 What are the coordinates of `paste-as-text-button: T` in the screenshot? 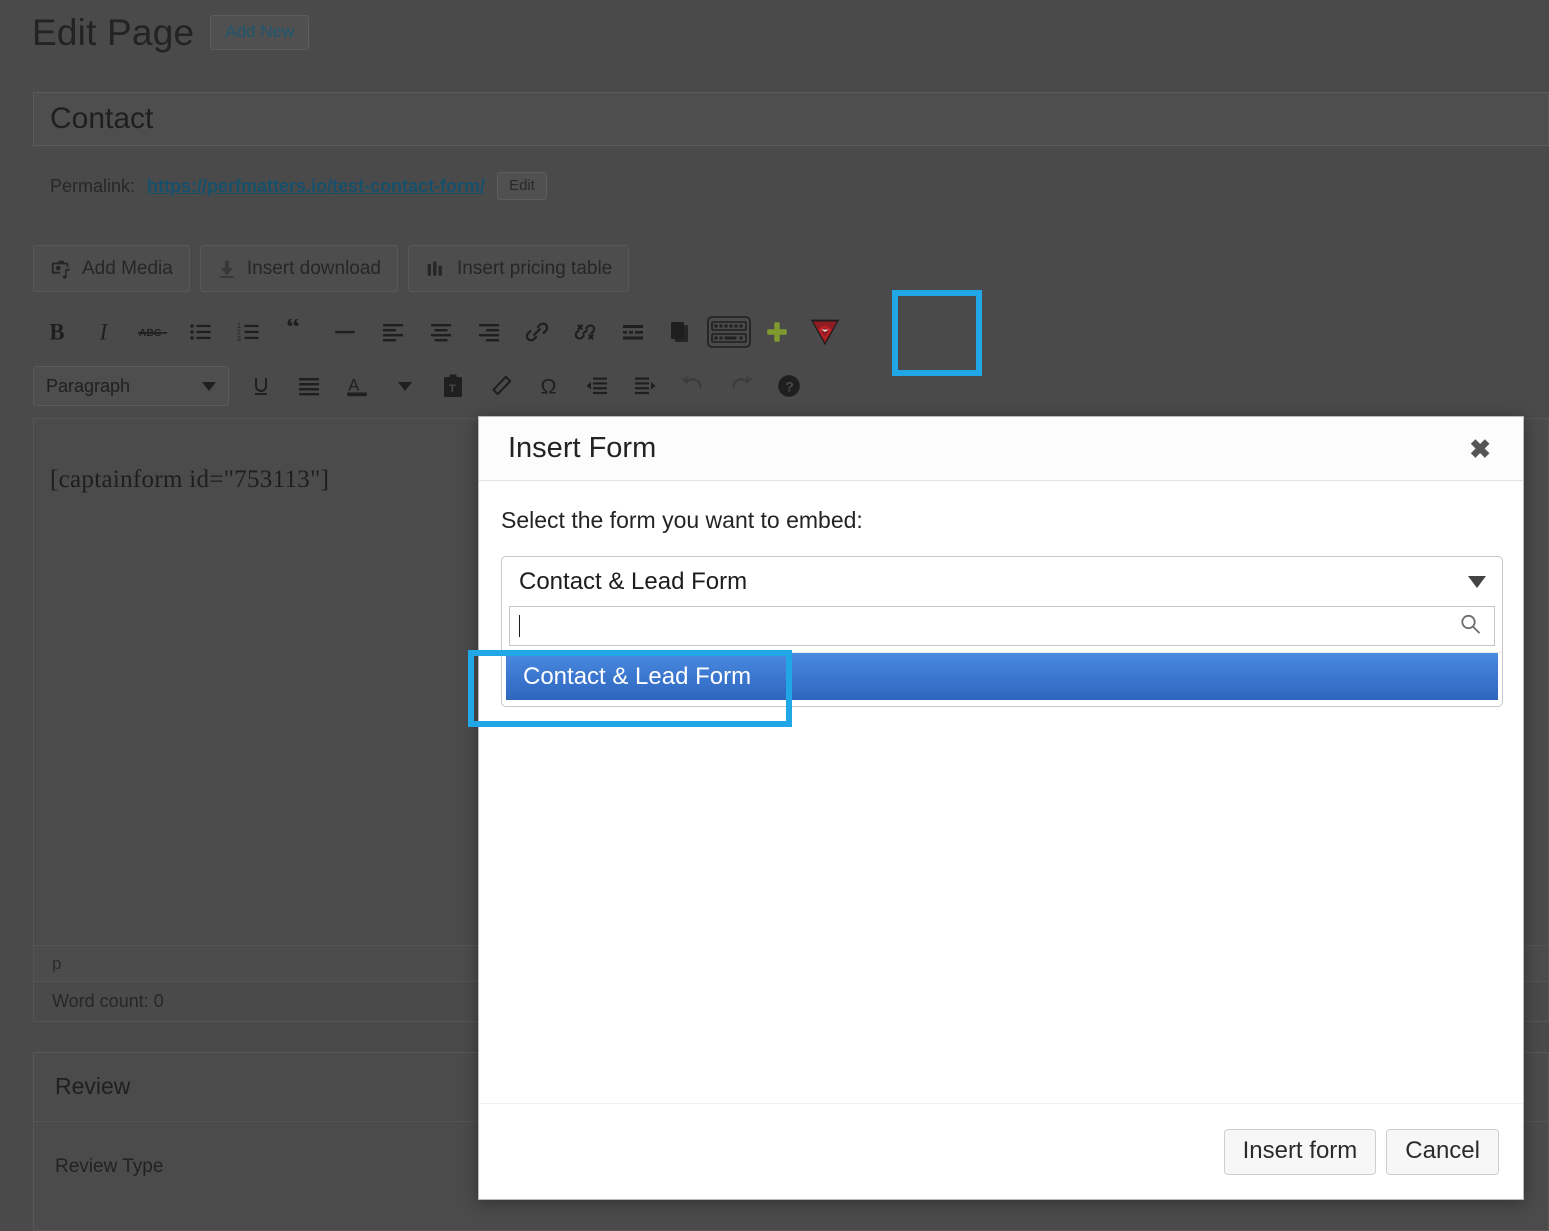 It's located at (453, 386).